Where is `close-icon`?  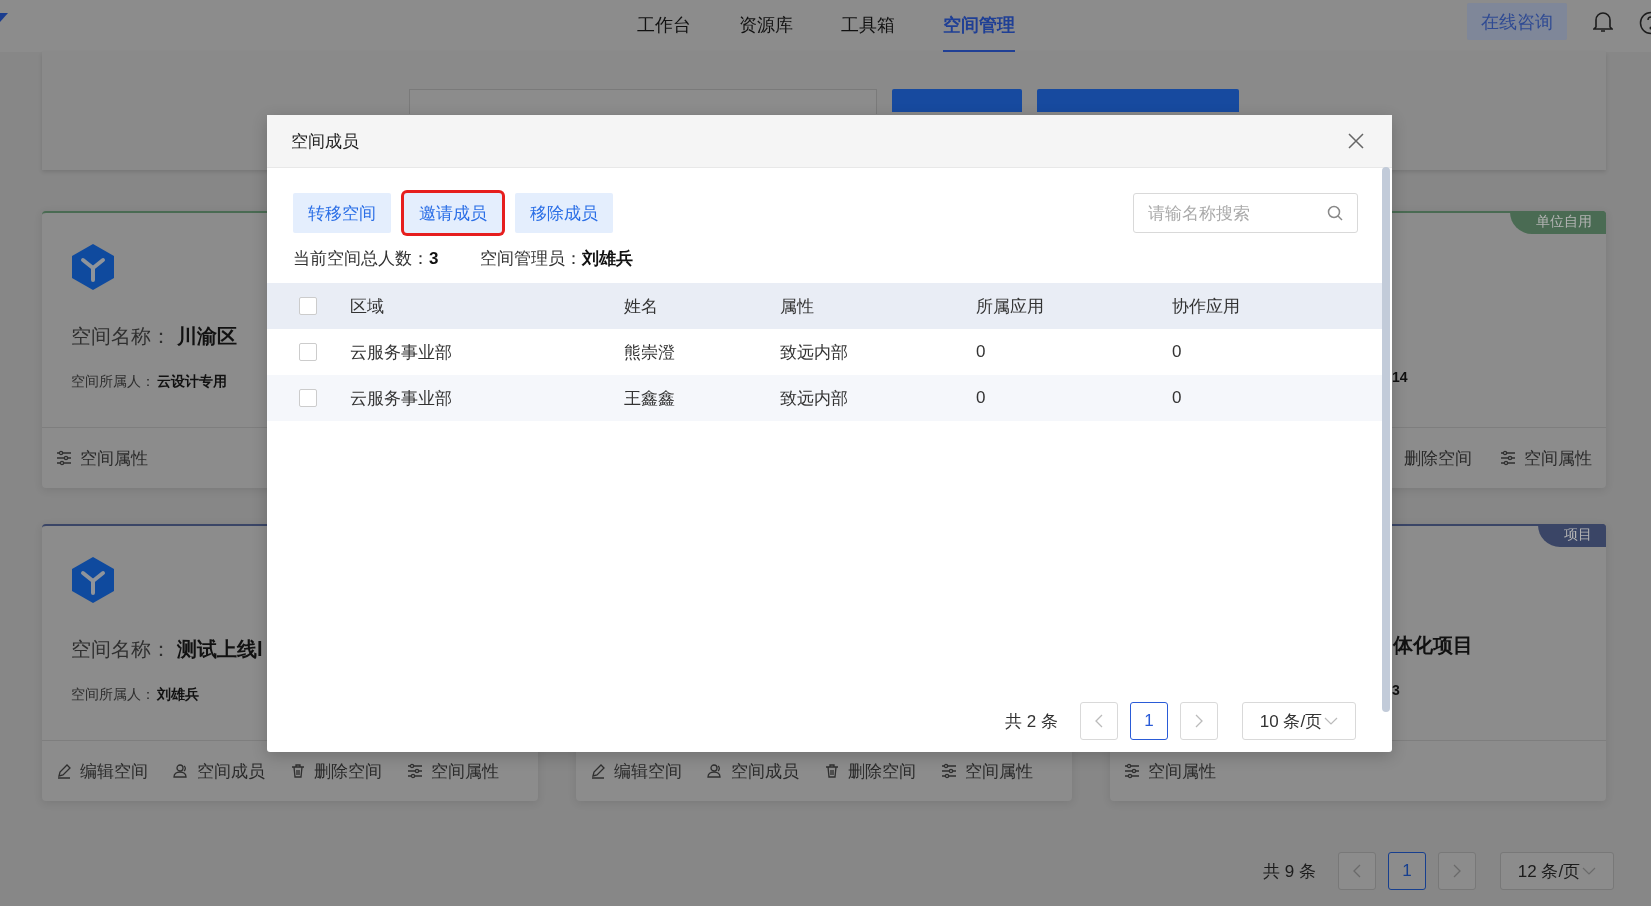 close-icon is located at coordinates (1356, 141).